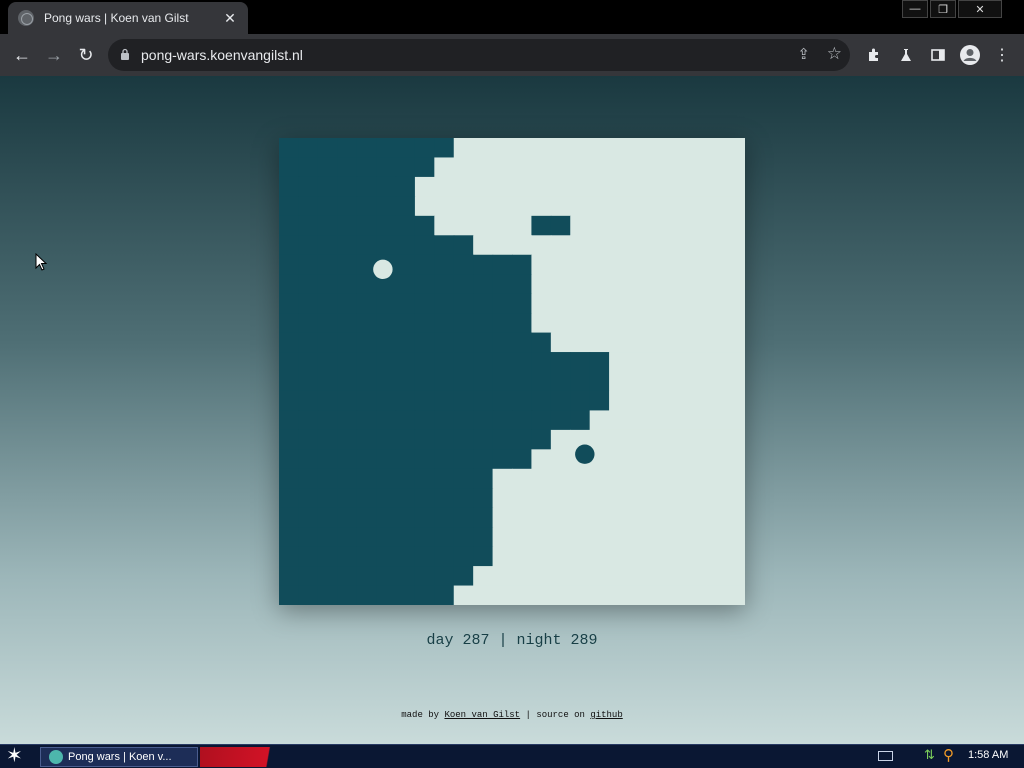  What do you see at coordinates (874, 55) in the screenshot?
I see `extensions-icon` at bounding box center [874, 55].